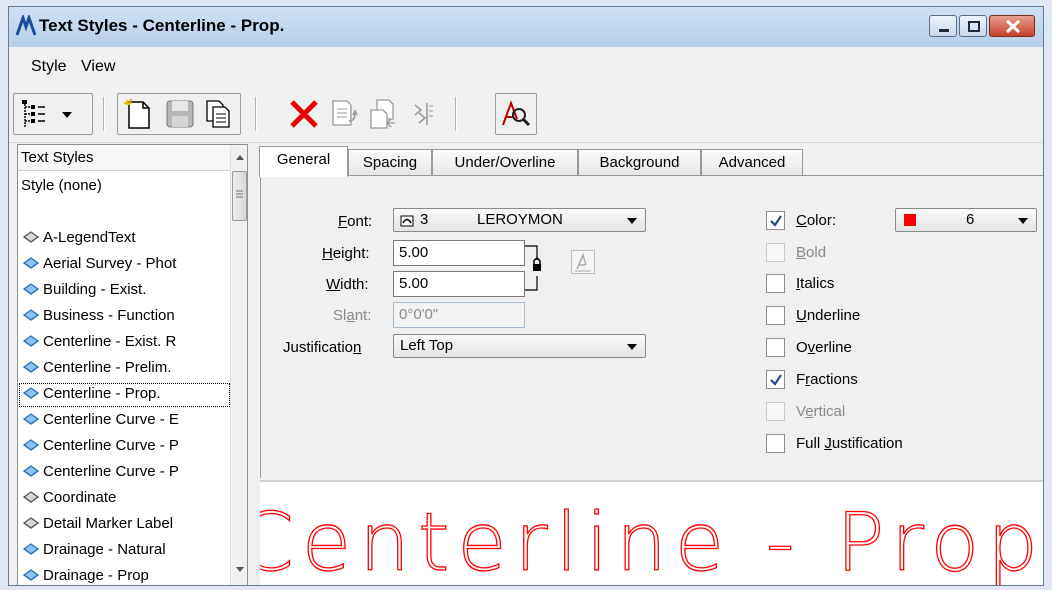 The height and width of the screenshot is (590, 1052). Describe the element at coordinates (124, 499) in the screenshot. I see `list-item: Coordinate` at that location.